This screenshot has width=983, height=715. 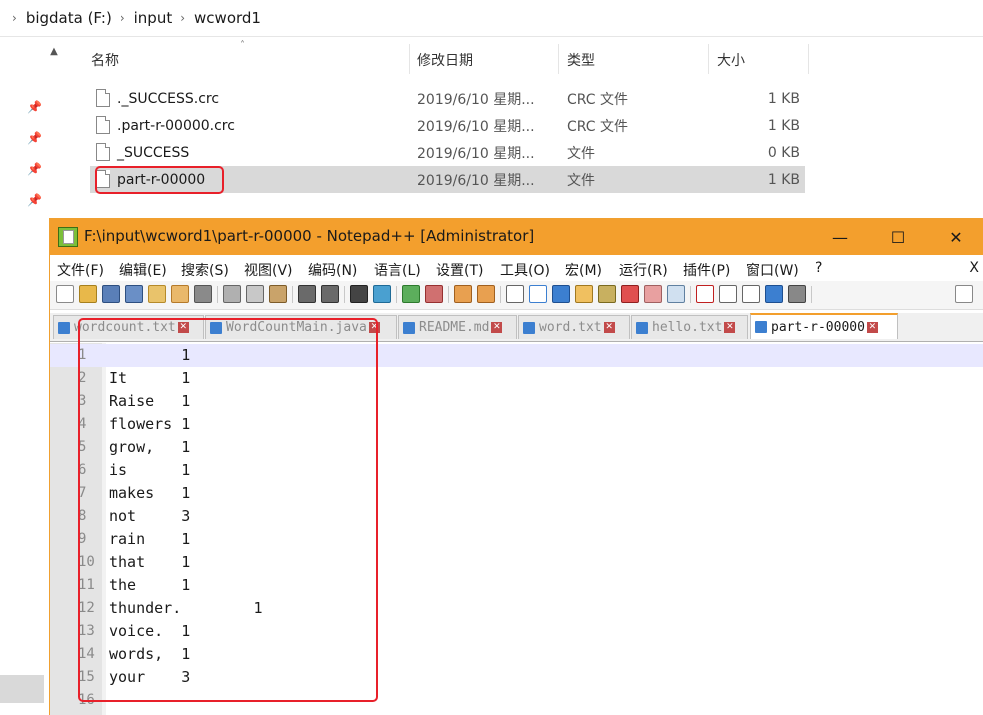 What do you see at coordinates (382, 294) in the screenshot?
I see `replace-icon` at bounding box center [382, 294].